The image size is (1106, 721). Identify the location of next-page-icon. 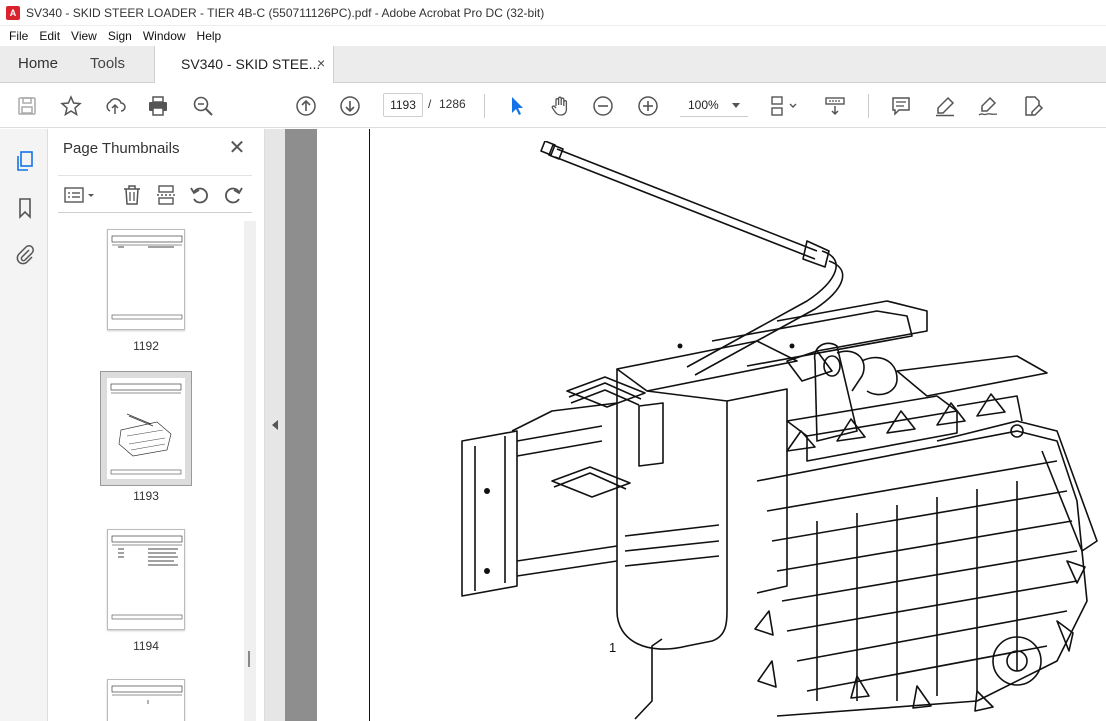
(350, 106).